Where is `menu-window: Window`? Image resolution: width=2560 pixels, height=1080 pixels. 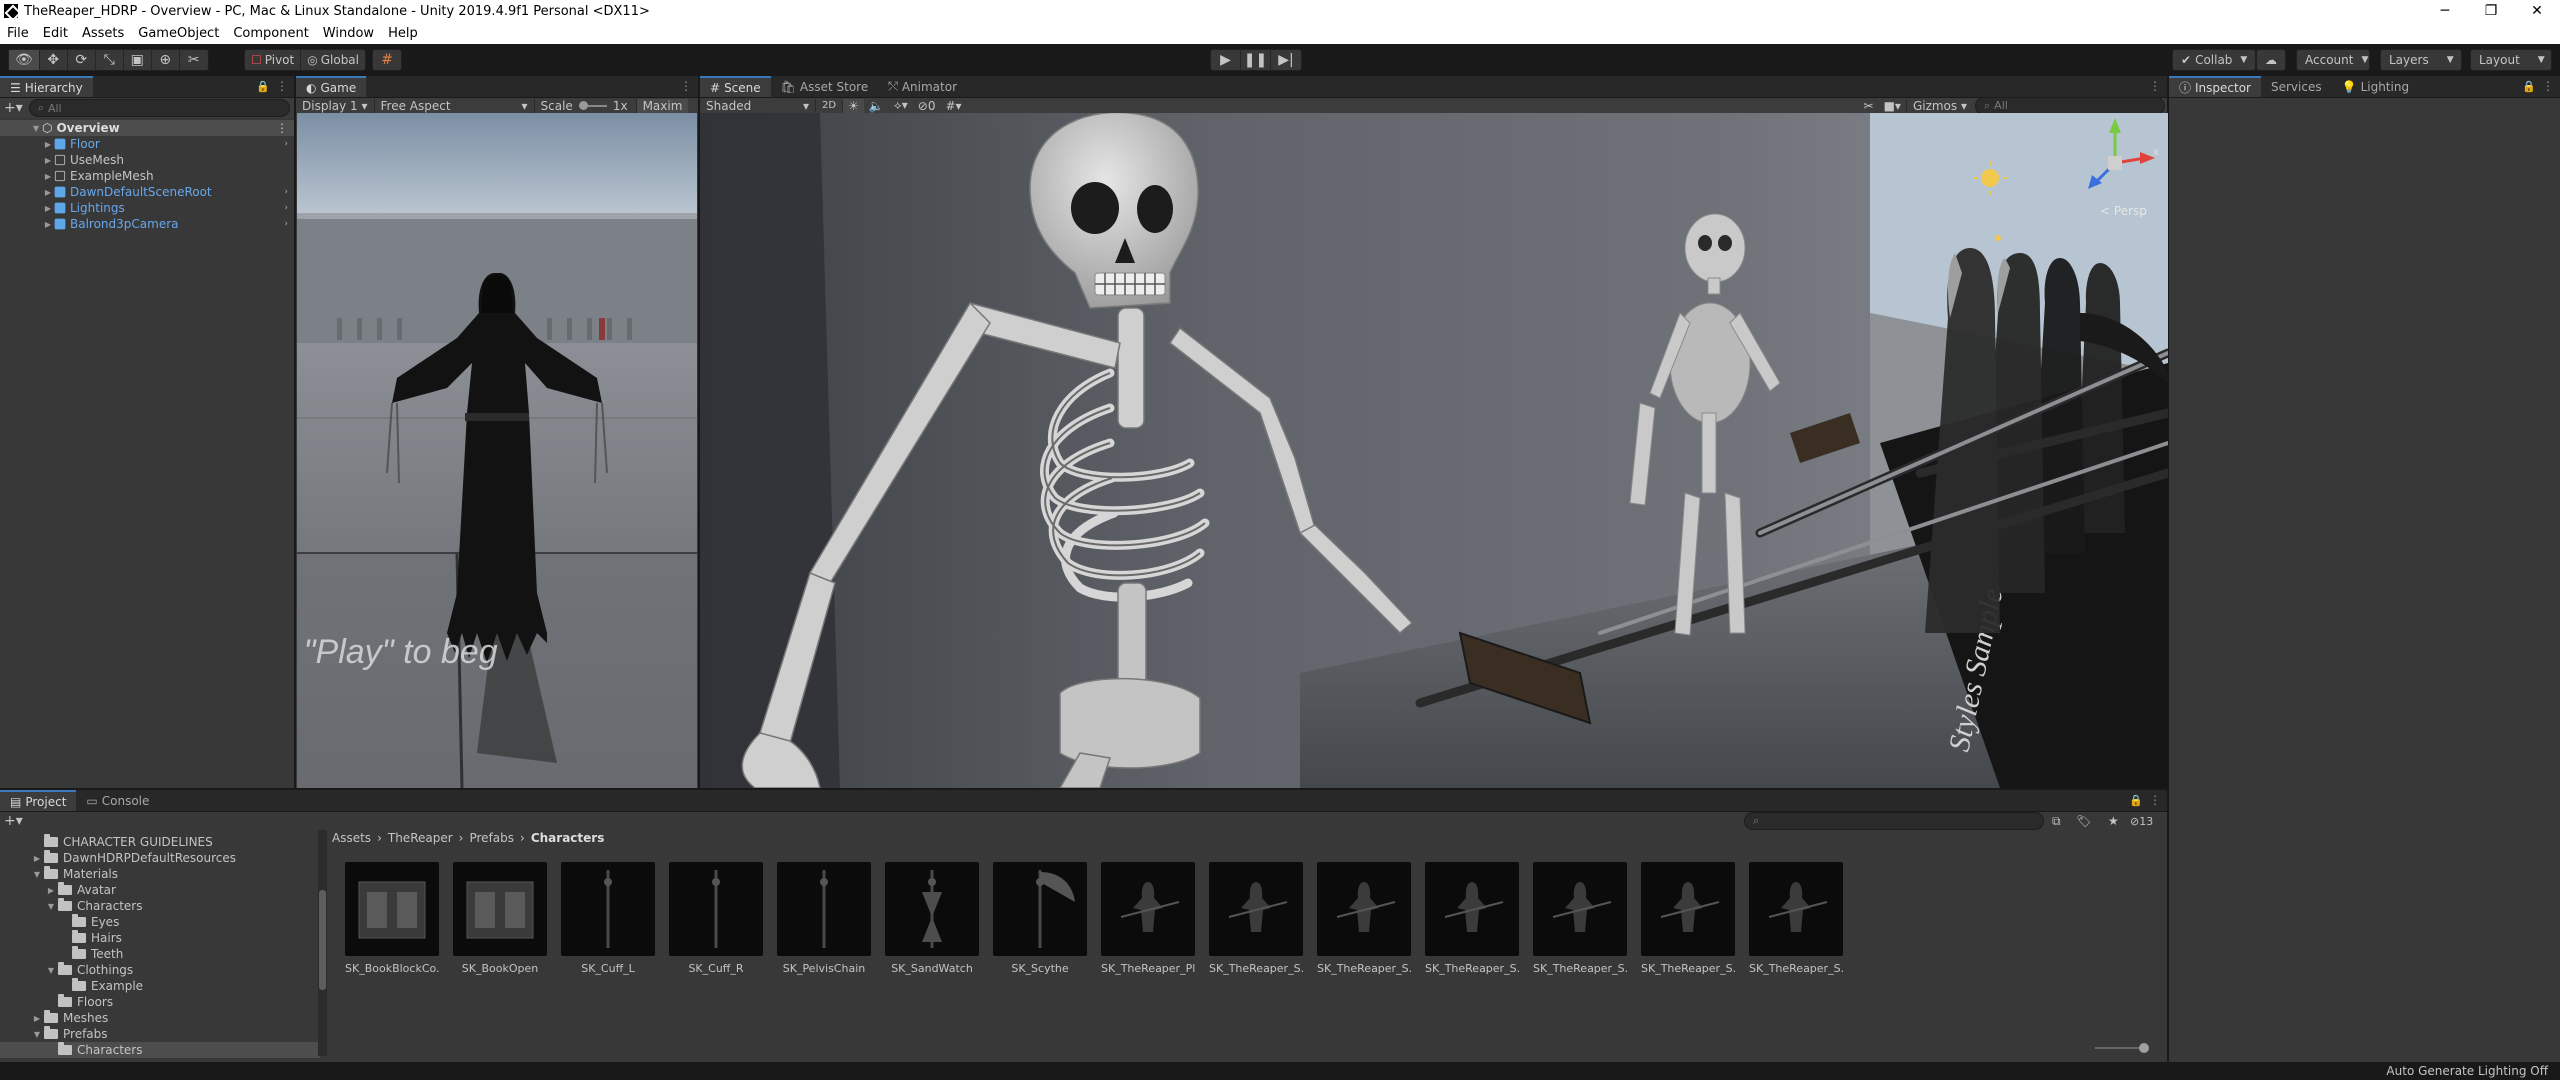 menu-window: Window is located at coordinates (348, 33).